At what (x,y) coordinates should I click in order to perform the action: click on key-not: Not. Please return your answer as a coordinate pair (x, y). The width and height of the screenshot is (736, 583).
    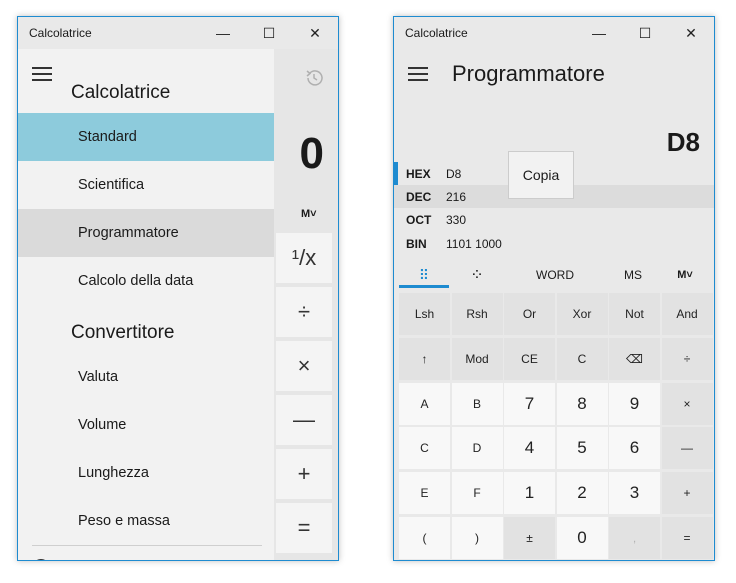
    Looking at the image, I should click on (634, 314).